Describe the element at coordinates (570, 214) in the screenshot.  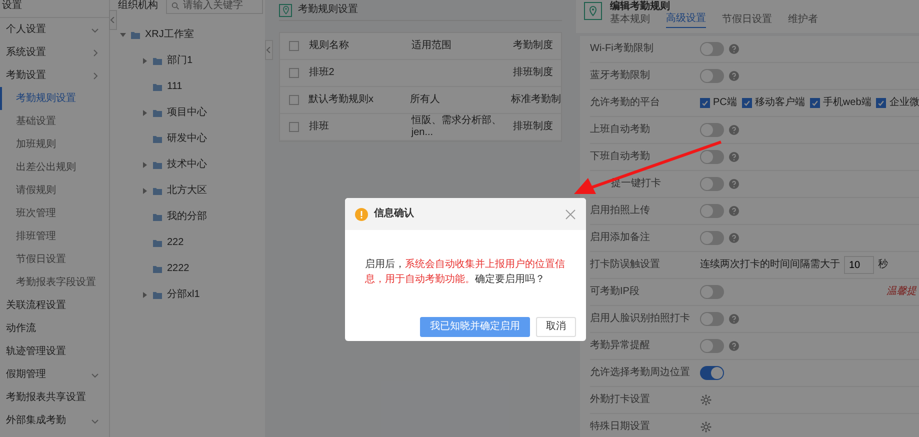
I see `close-button` at that location.